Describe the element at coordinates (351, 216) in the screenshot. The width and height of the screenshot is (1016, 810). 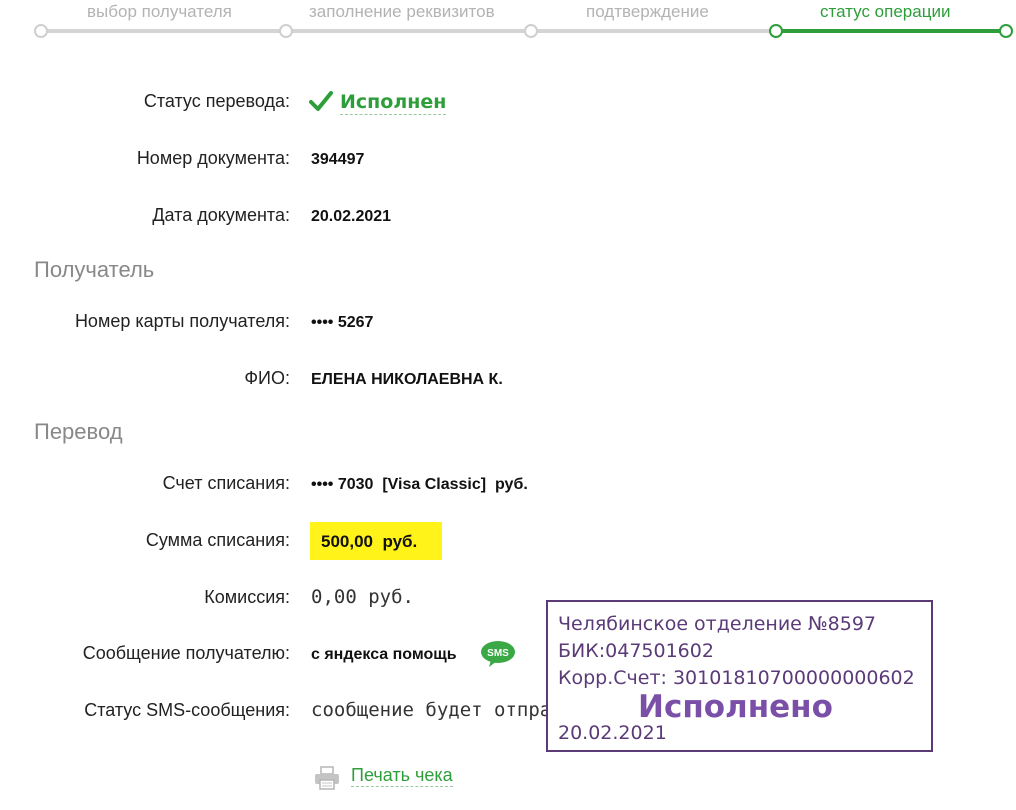
I see `document-date-value: 20.02.2021` at that location.